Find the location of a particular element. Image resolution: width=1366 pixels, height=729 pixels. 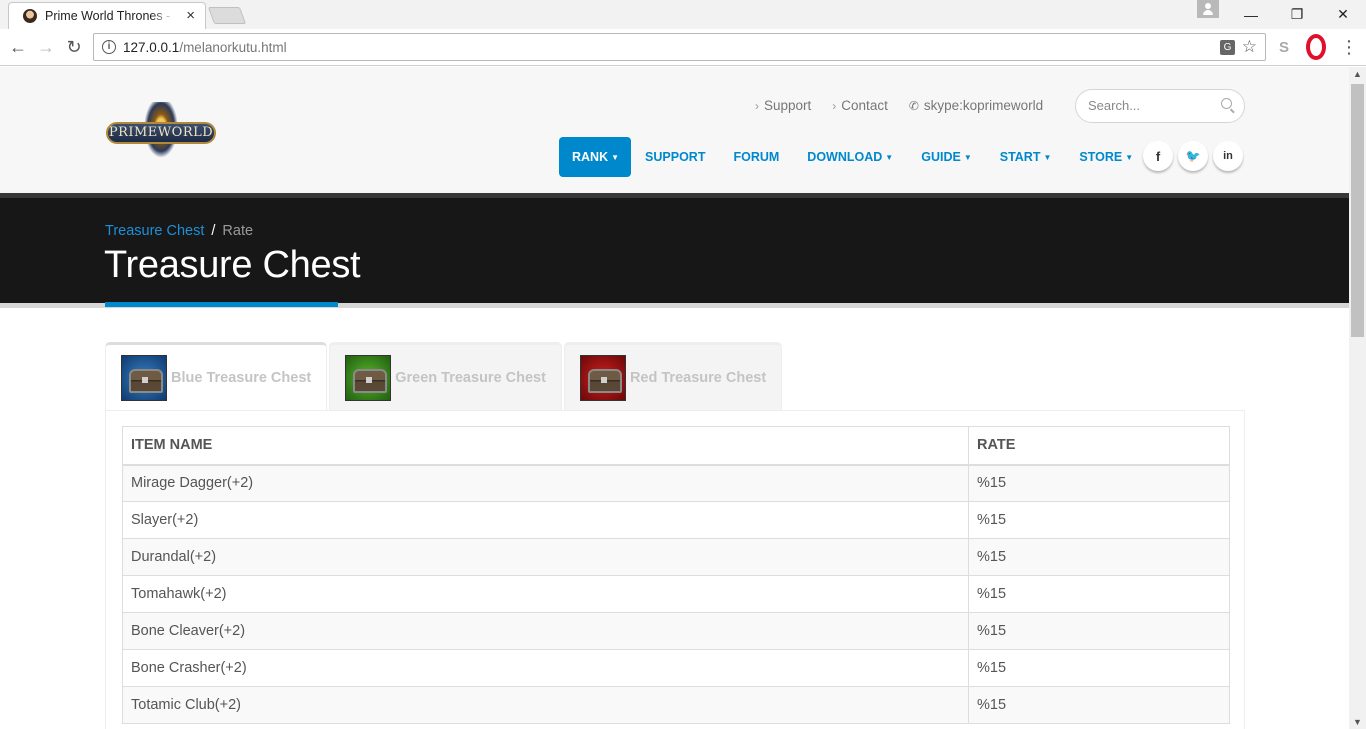

breadcrumb-current: Rate is located at coordinates (238, 231).